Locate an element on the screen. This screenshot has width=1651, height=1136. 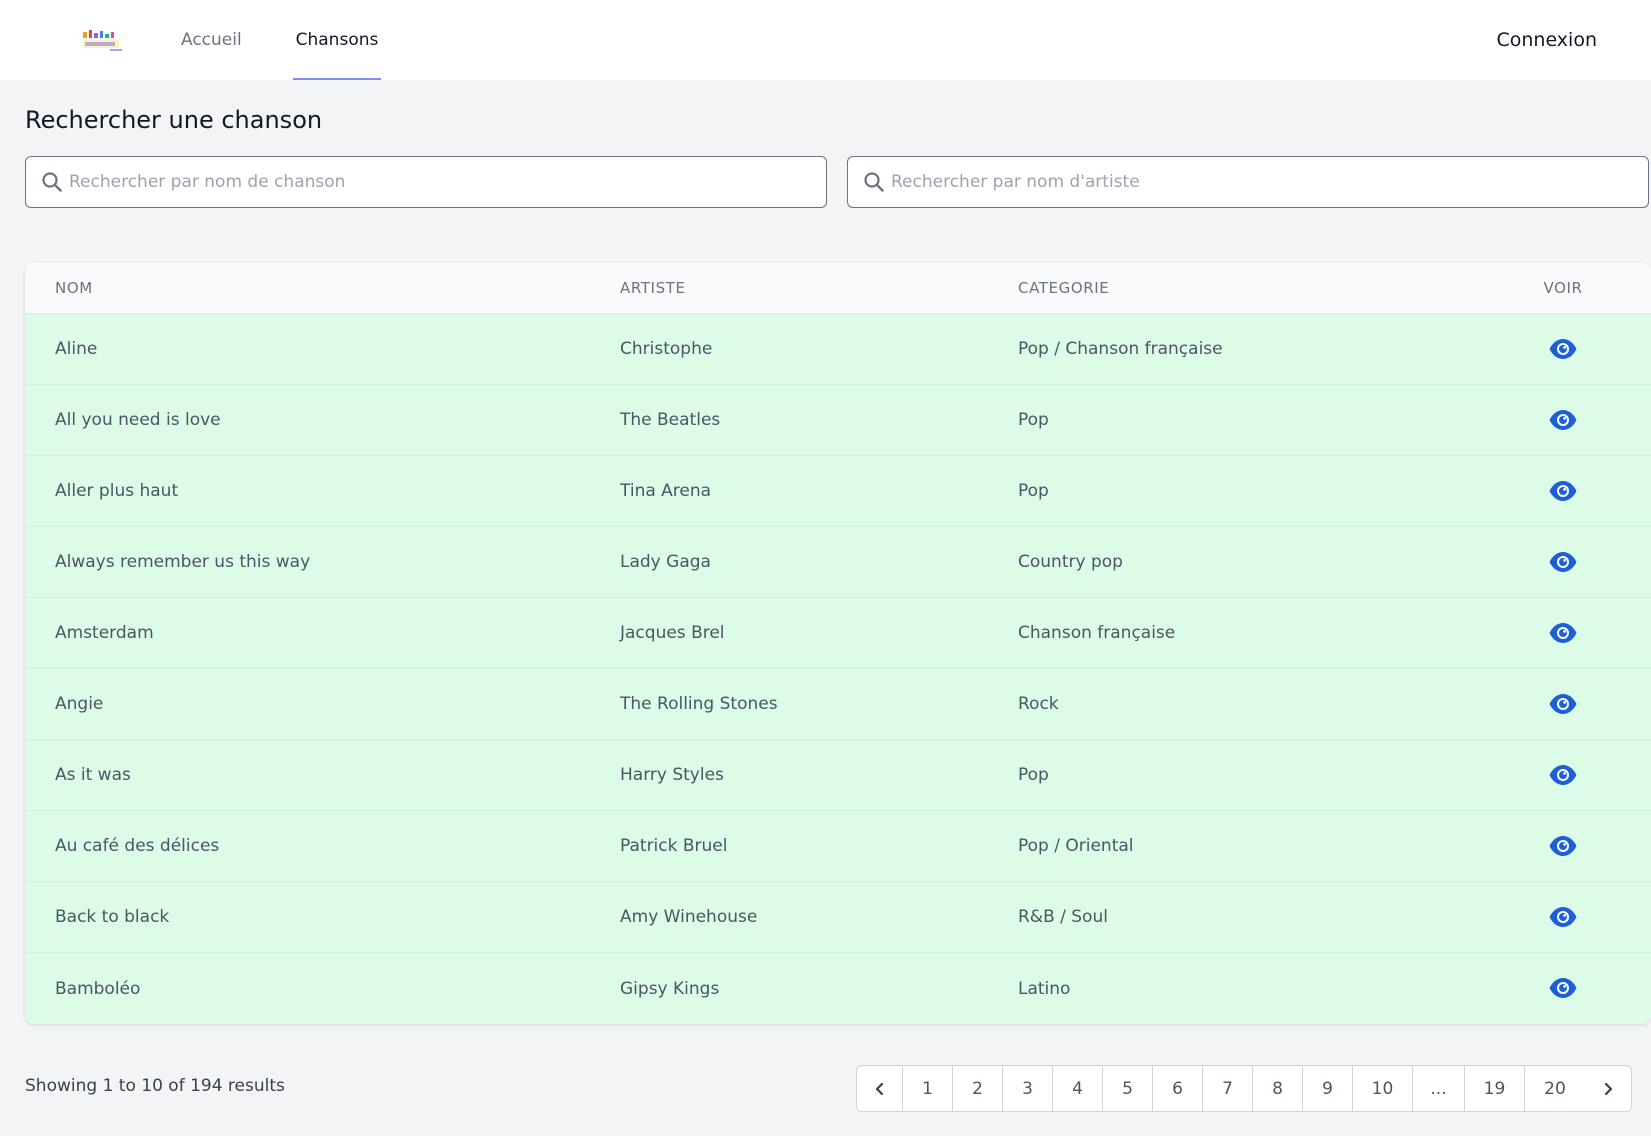
table-row: Aller plus haut Tina Arena Pop is located at coordinates (838, 491).